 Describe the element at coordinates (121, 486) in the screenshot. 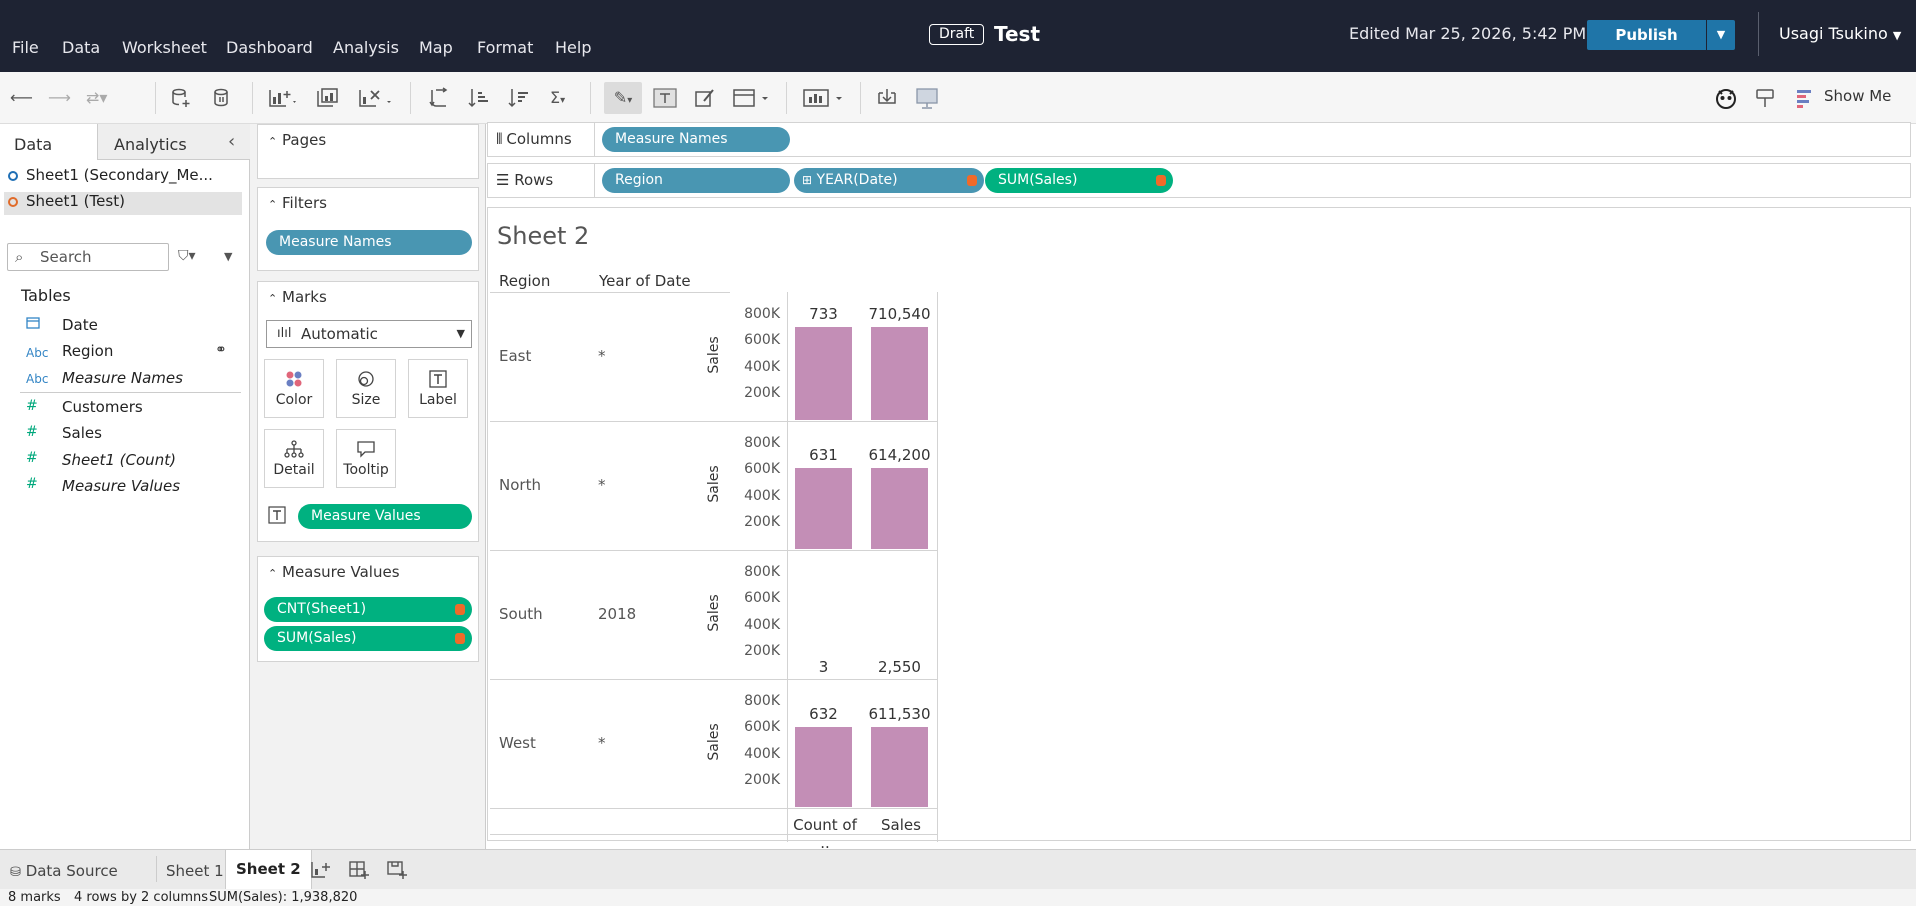

I see `field-measure-values: Measure Values` at that location.